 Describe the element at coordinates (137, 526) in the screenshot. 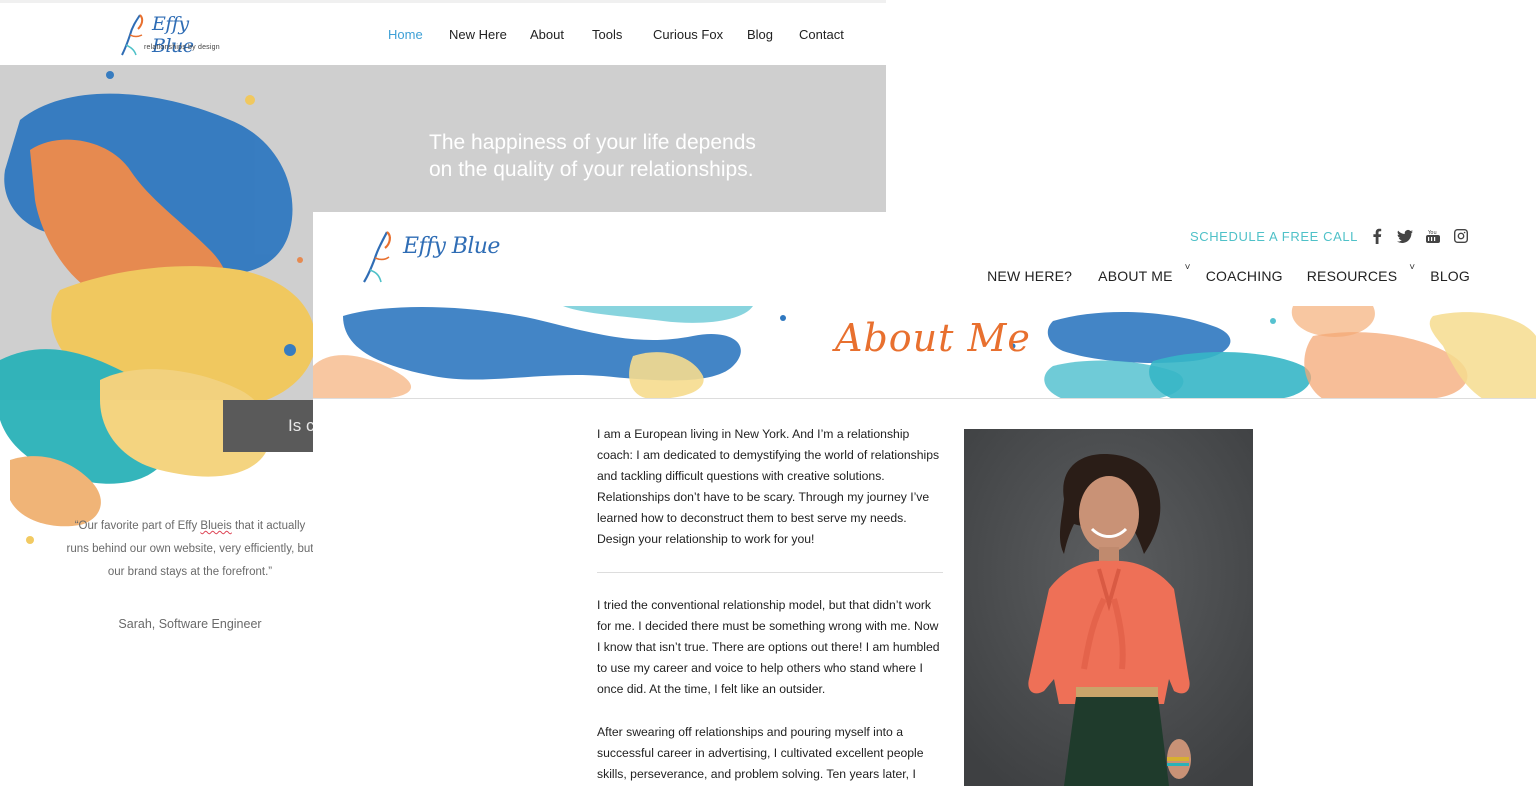

I see `testimonial-text-before: “Our favorite part of Effy` at that location.